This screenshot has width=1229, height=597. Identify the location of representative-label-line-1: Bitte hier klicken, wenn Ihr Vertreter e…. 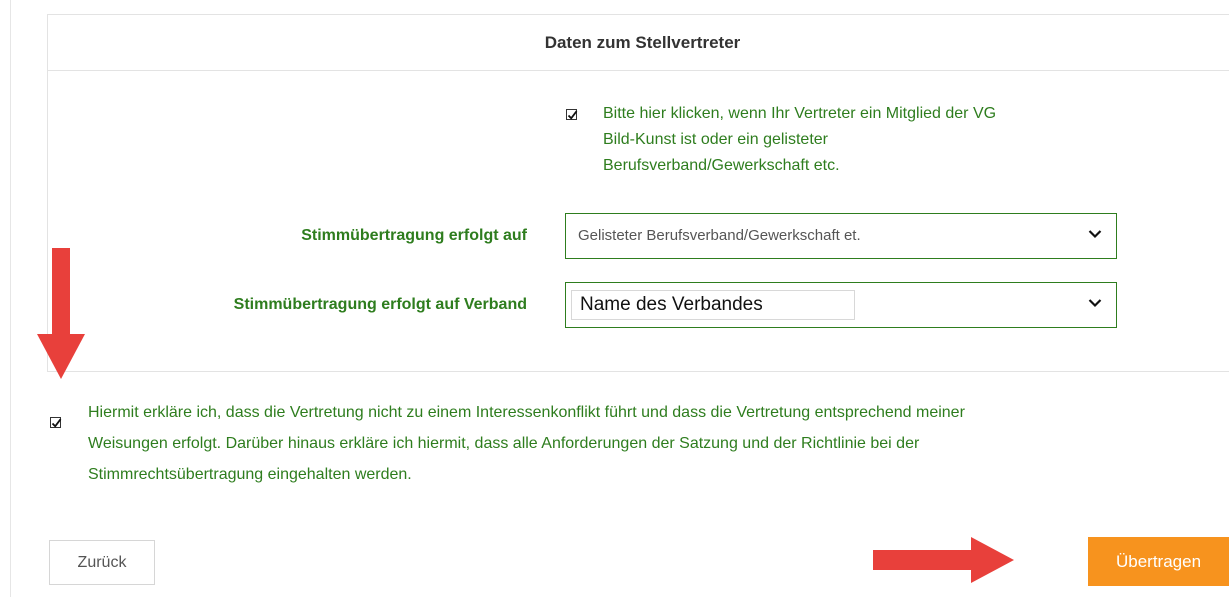
(800, 113).